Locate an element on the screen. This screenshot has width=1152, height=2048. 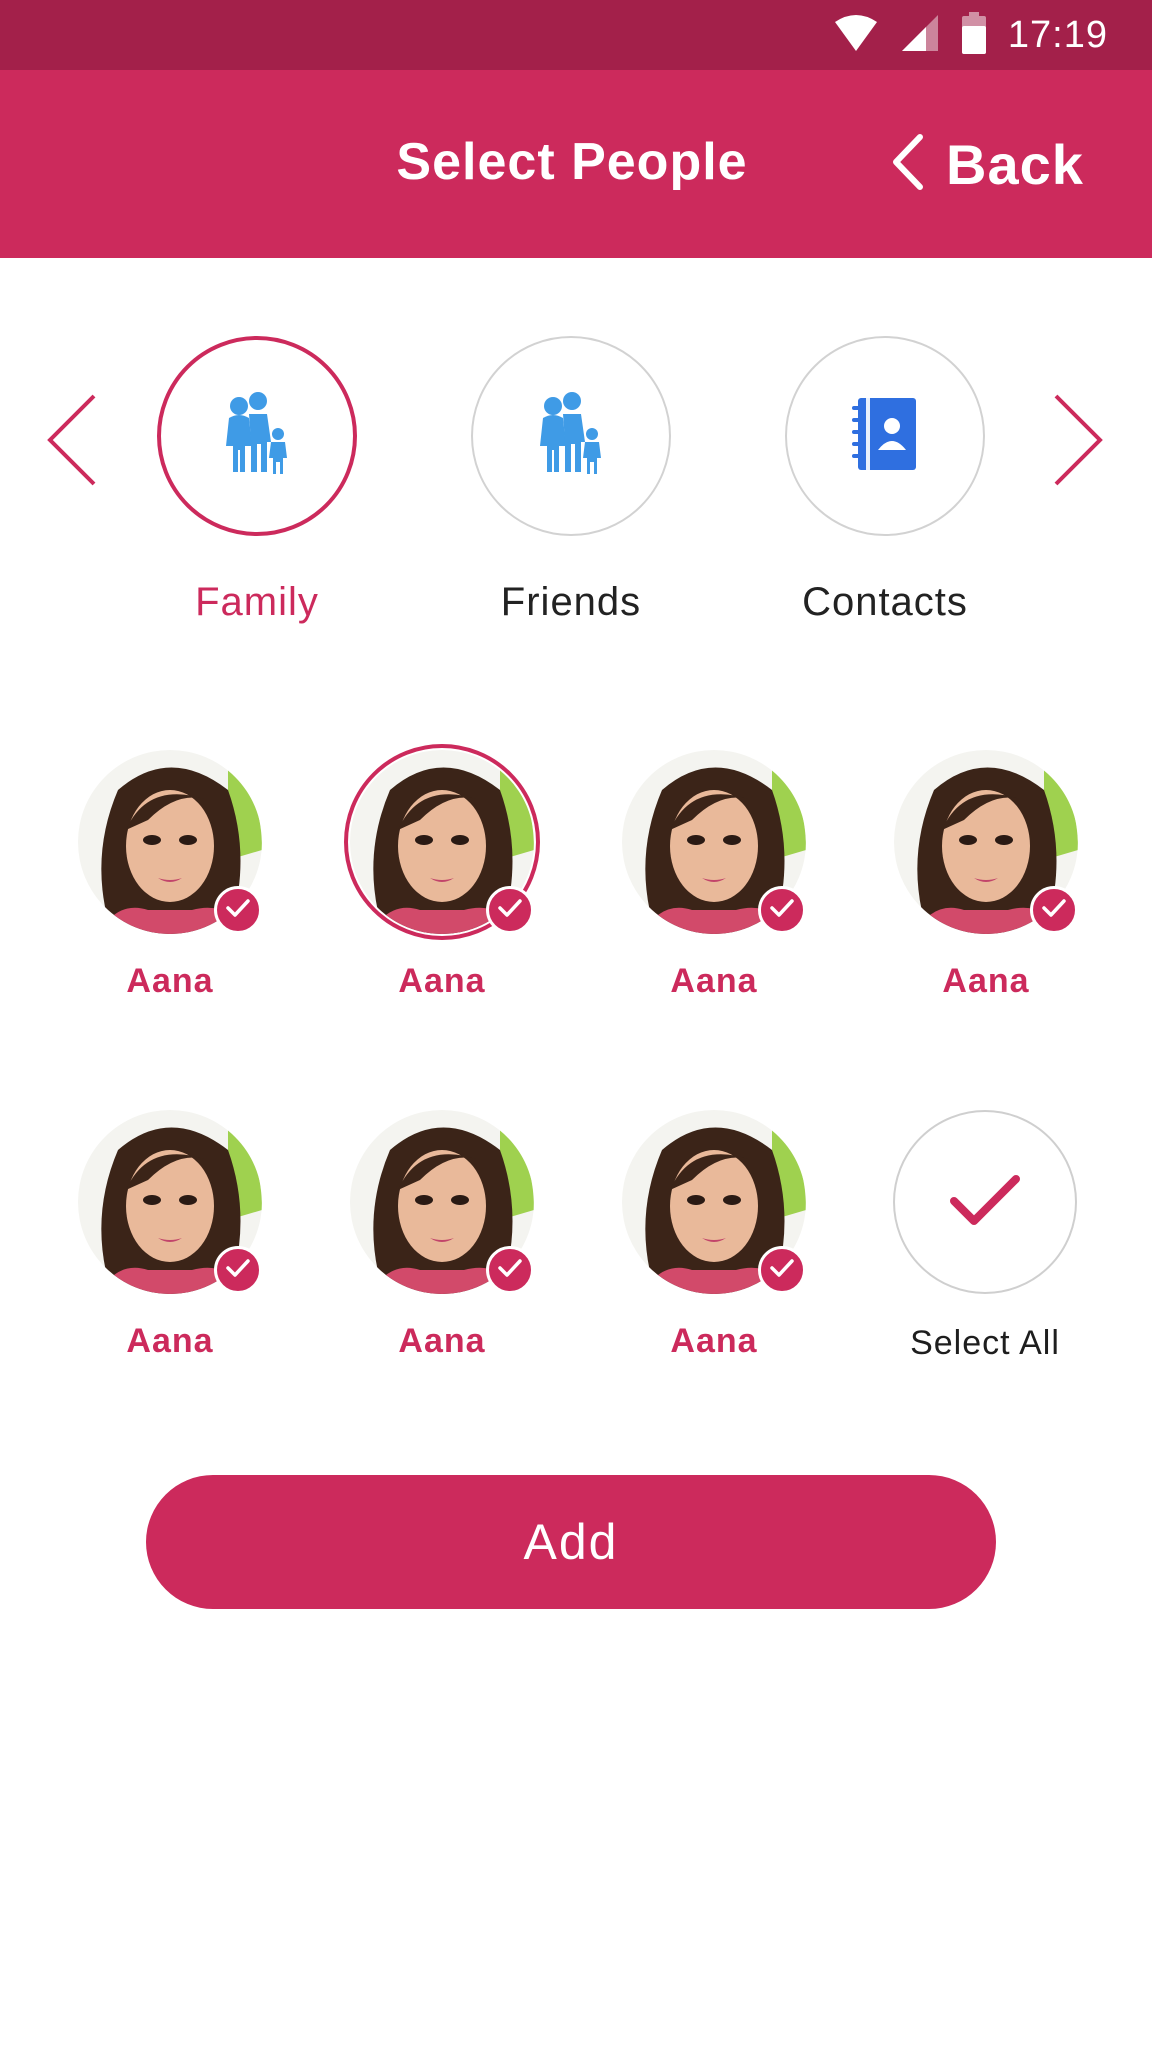
carousel-next-button is located at coordinates (1076, 440).